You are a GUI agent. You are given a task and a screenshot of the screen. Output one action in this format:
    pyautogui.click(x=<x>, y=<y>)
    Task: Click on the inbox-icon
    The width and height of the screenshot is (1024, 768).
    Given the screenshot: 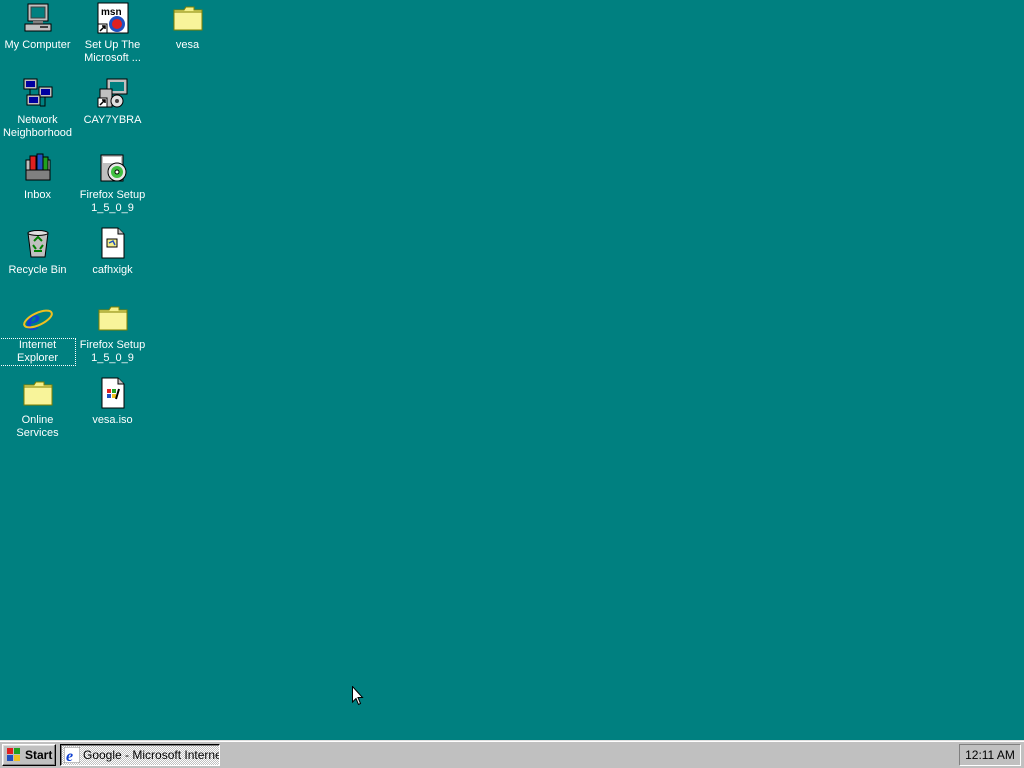 What is the action you would take?
    pyautogui.click(x=38, y=168)
    